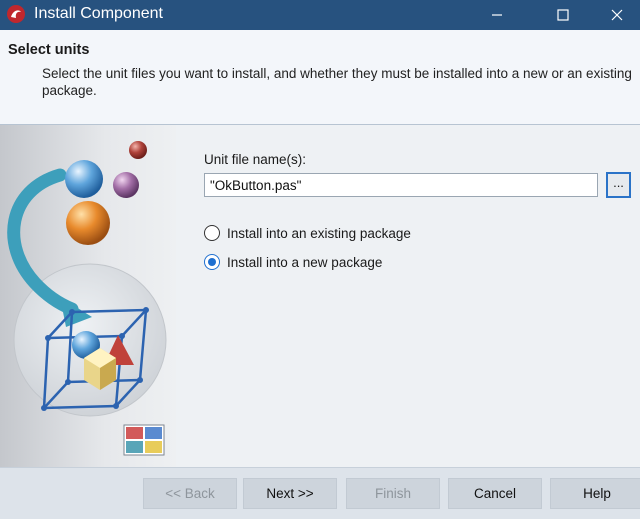 The width and height of the screenshot is (640, 519). I want to click on close-icon, so click(617, 15).